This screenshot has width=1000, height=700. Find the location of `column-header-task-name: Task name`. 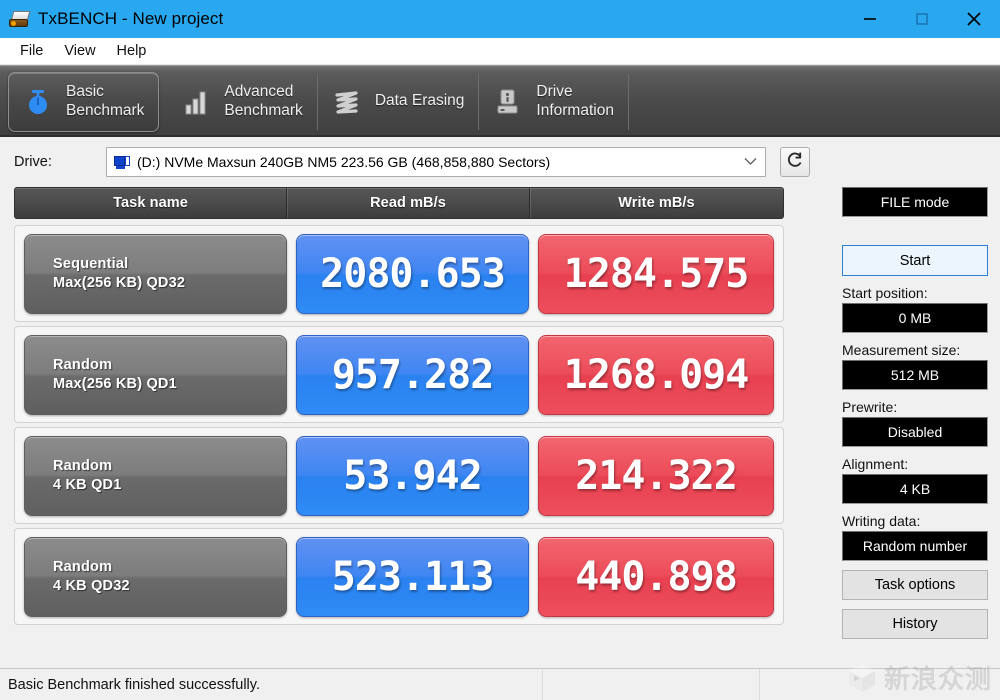

column-header-task-name: Task name is located at coordinates (151, 203).